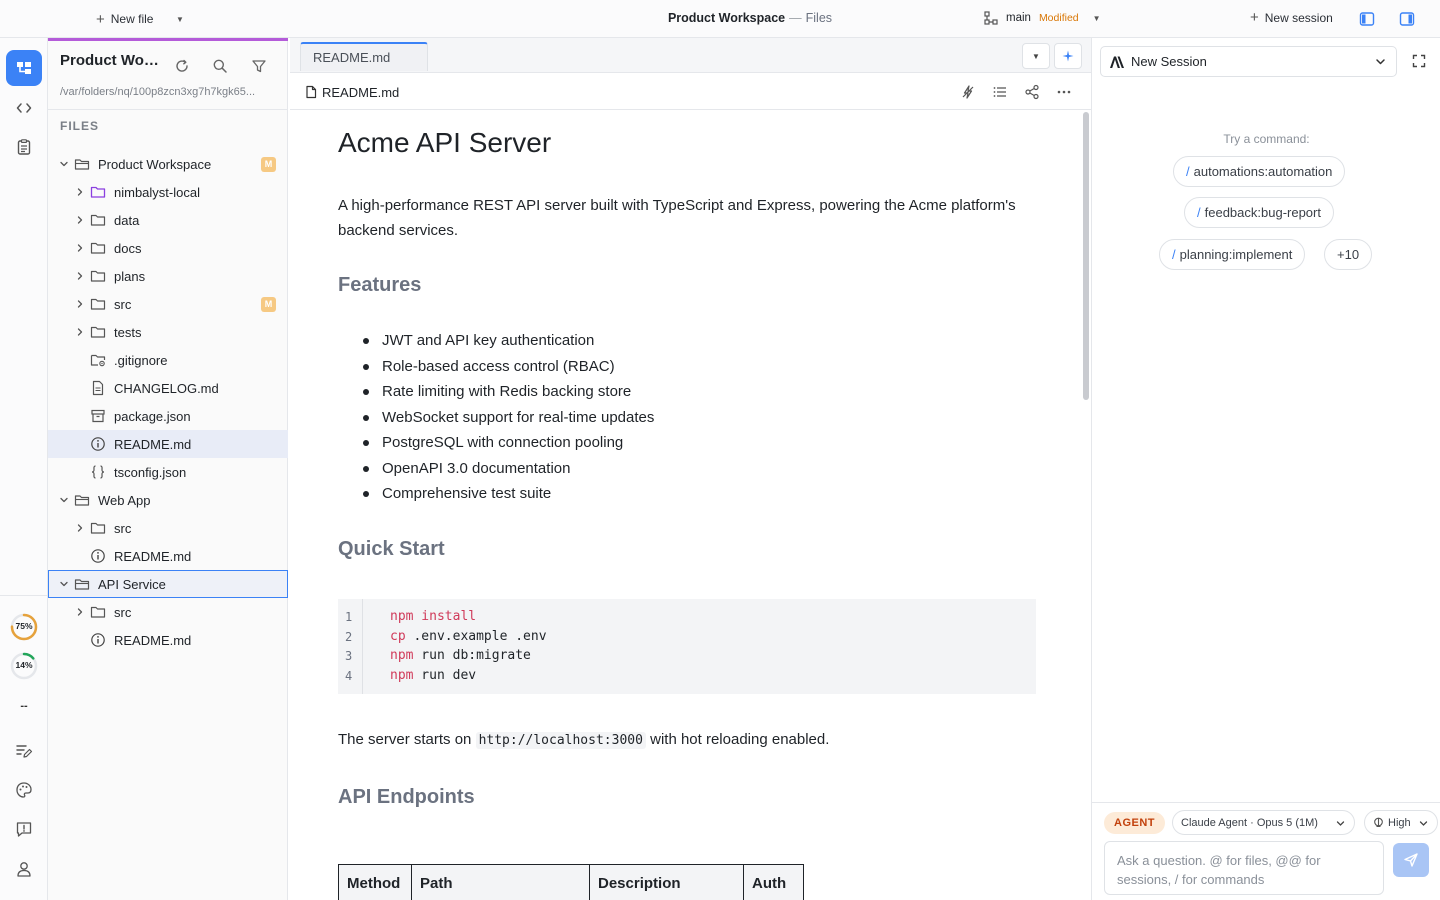  What do you see at coordinates (773, 882) in the screenshot?
I see `table-header-cell: Auth` at bounding box center [773, 882].